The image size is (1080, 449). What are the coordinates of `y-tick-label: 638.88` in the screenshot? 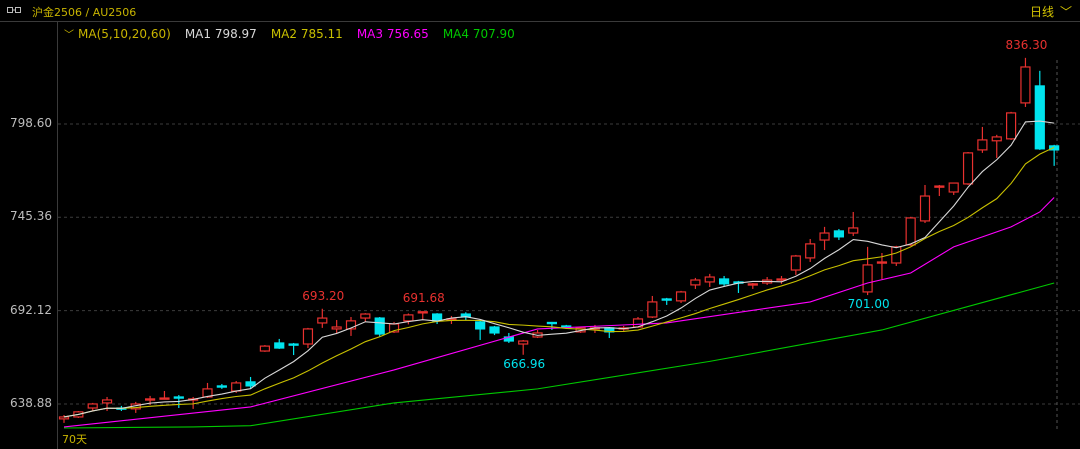 It's located at (31, 403).